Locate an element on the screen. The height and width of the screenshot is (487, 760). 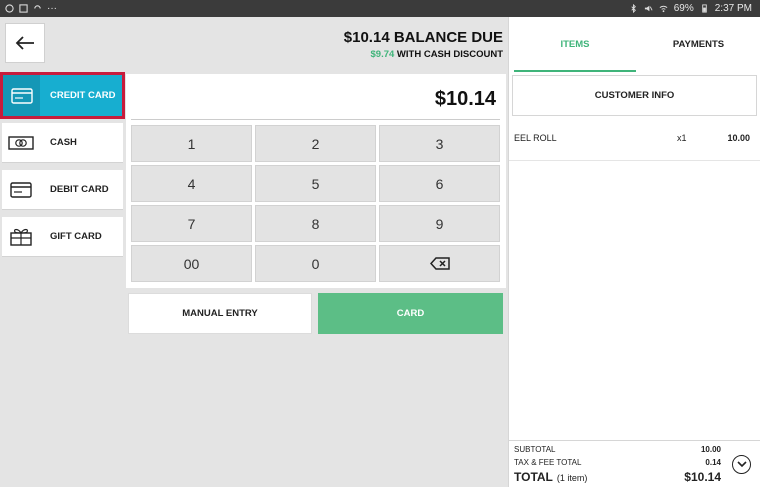
tax-row: TAX & FEE TOTAL 0.14 is located at coordinates (617, 462).